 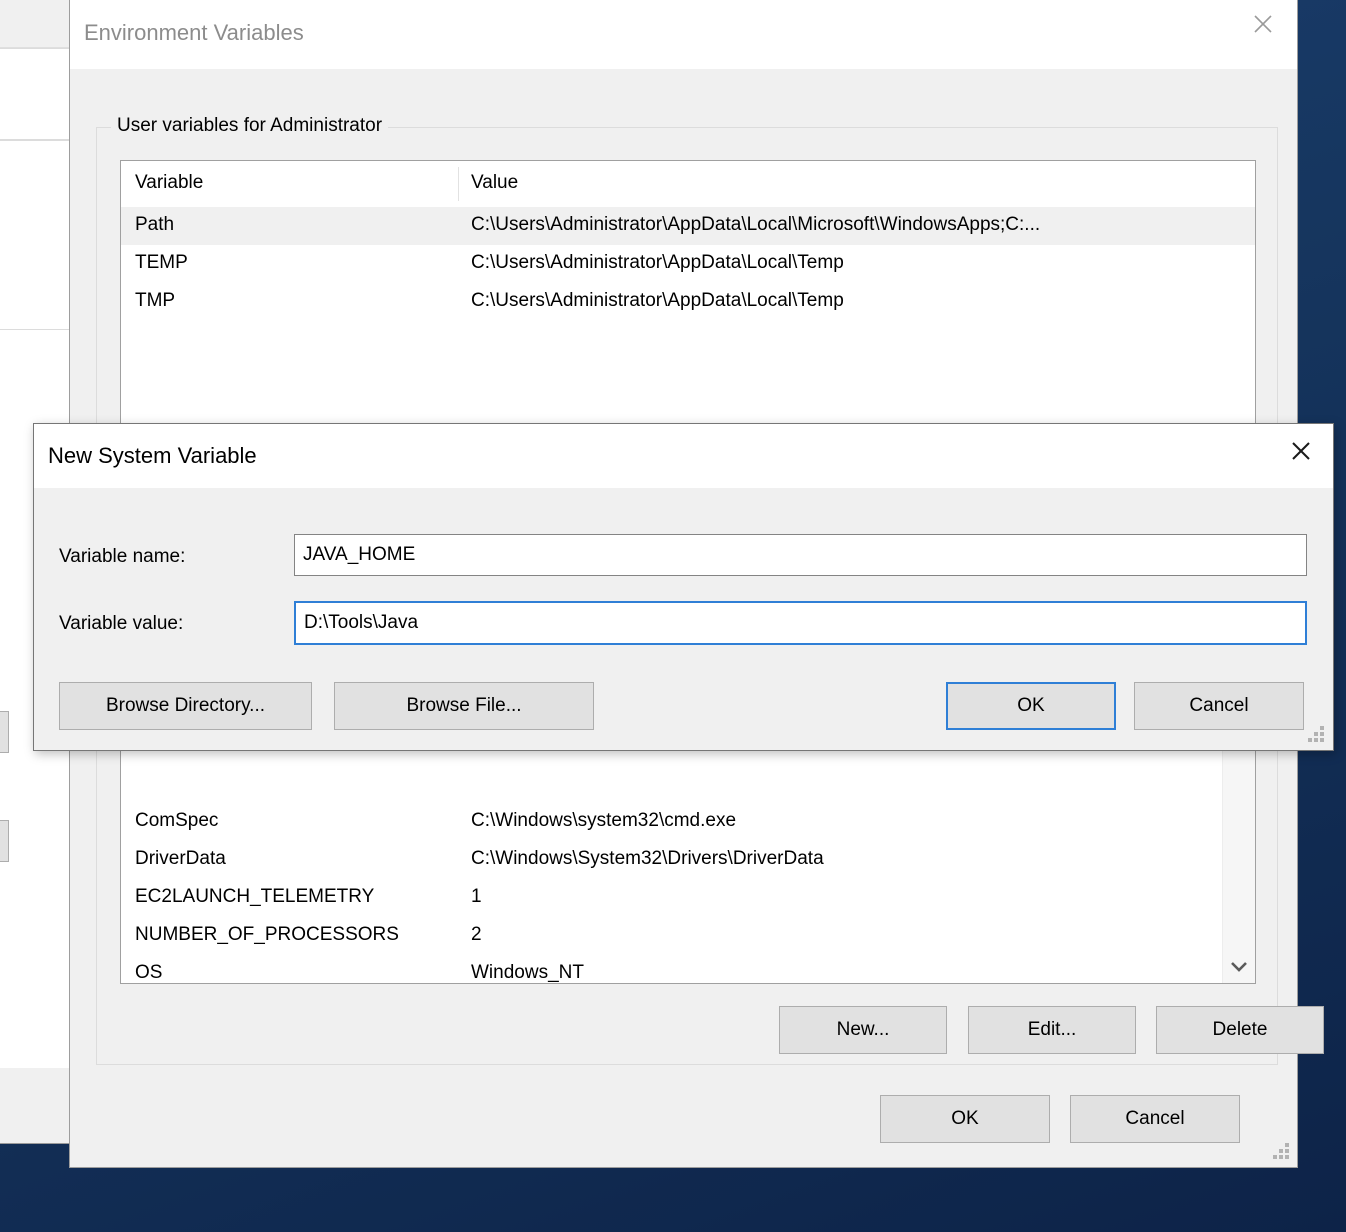 What do you see at coordinates (527, 972) in the screenshot?
I see `cell-value: Windows_NT` at bounding box center [527, 972].